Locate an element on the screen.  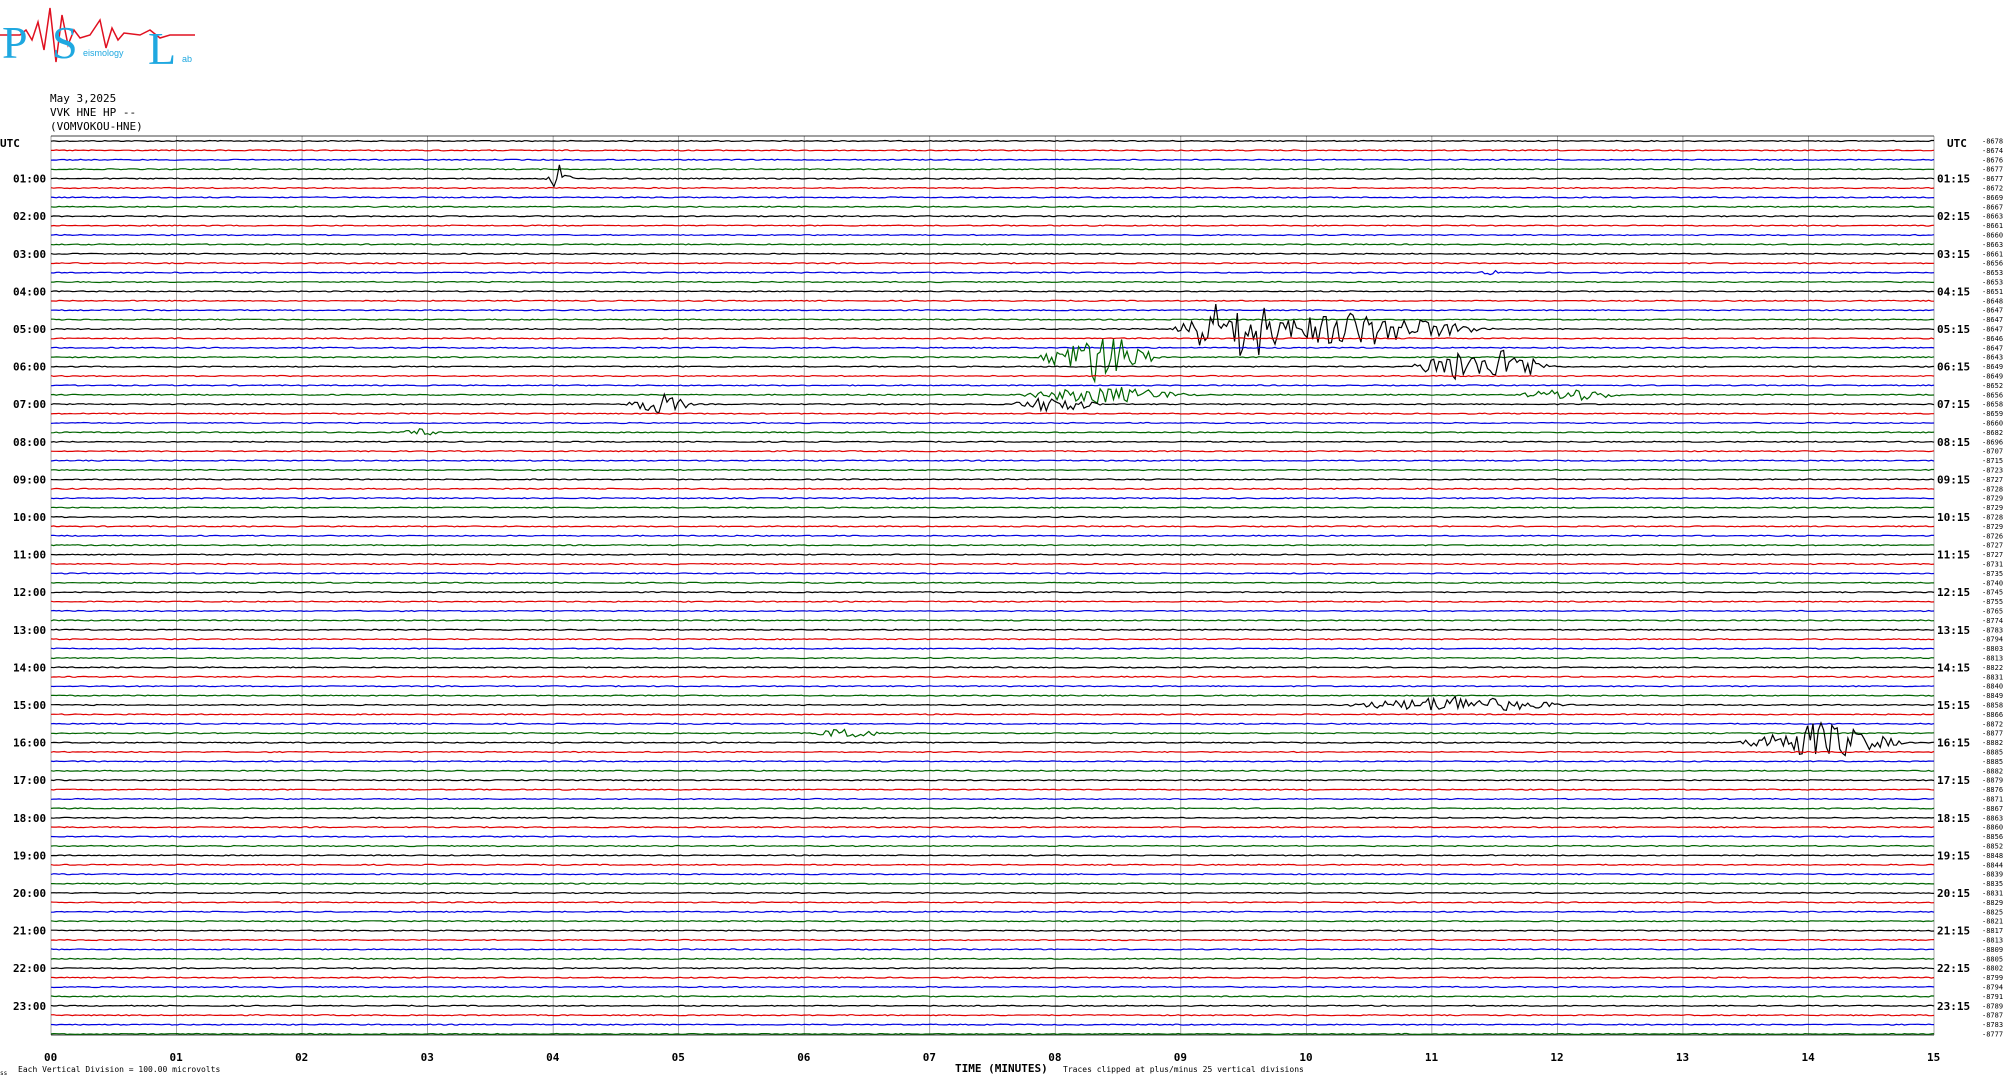
left-hour-label: 10:00 is located at coordinates (29, 517).